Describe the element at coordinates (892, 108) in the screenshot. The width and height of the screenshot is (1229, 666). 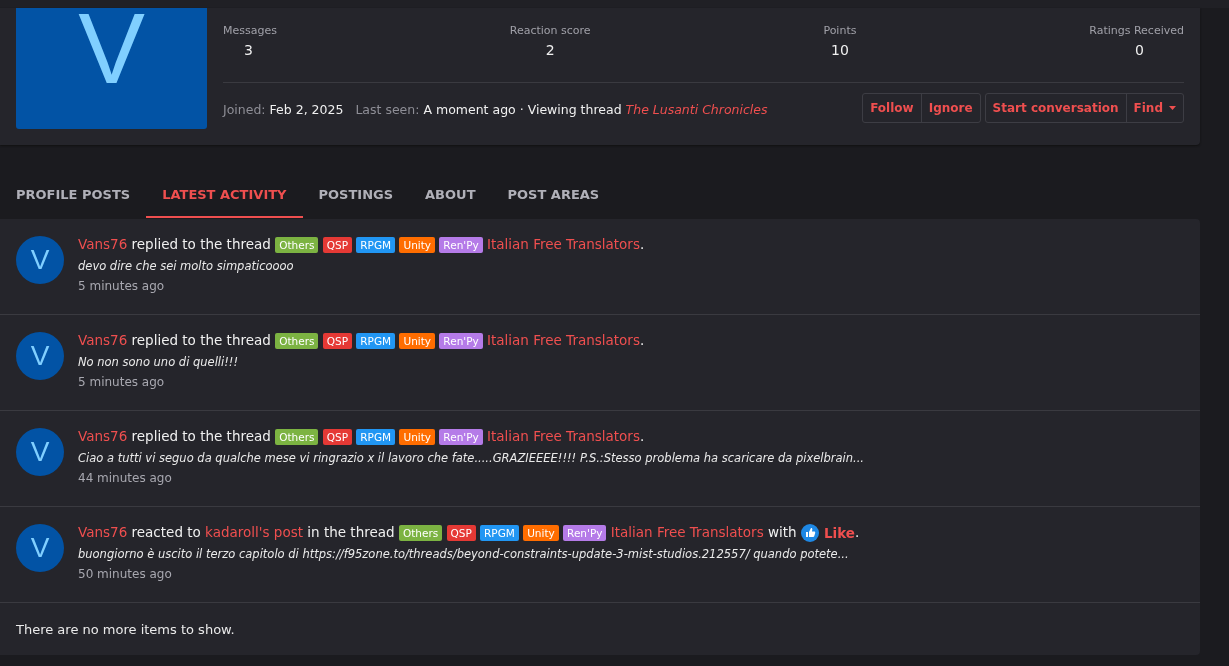
I see `profile-action-button: Follow` at that location.